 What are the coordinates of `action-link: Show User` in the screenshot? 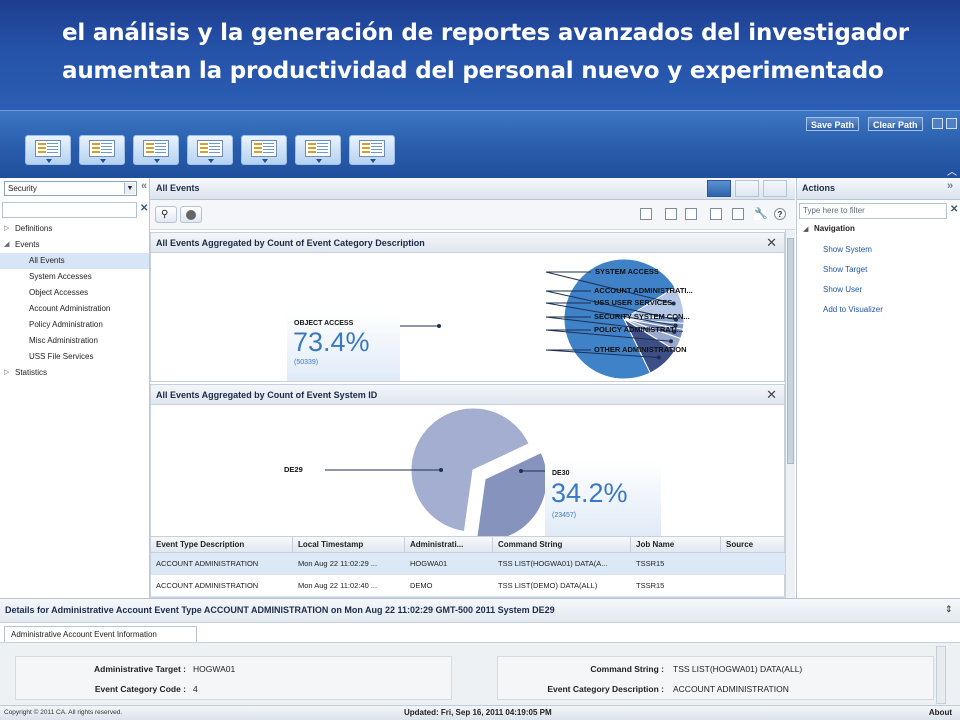 It's located at (842, 289).